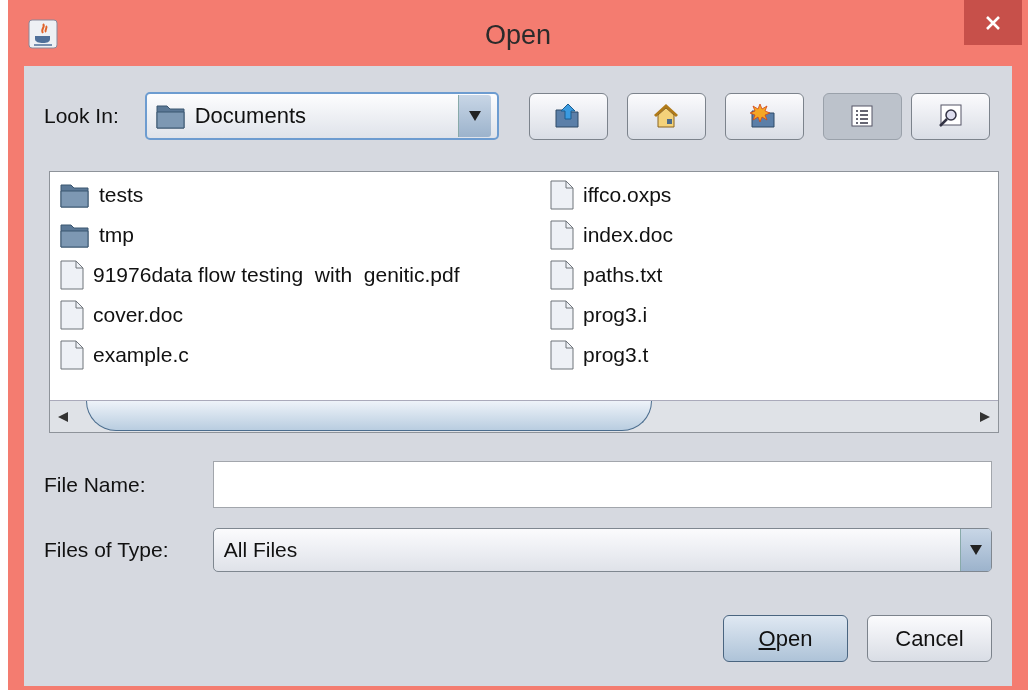 The image size is (1028, 700). I want to click on cancel-button: Cancel, so click(929, 638).